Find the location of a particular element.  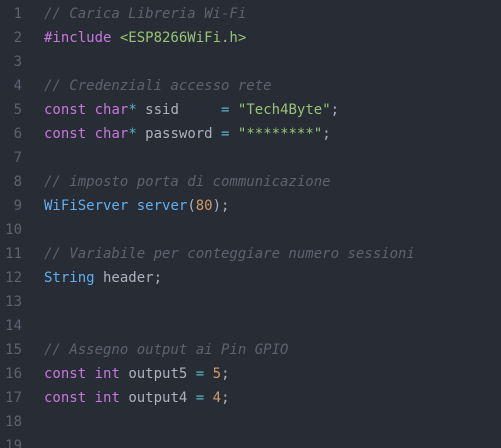

code-line: 4 // Credenziali accesso rete is located at coordinates (250, 86).